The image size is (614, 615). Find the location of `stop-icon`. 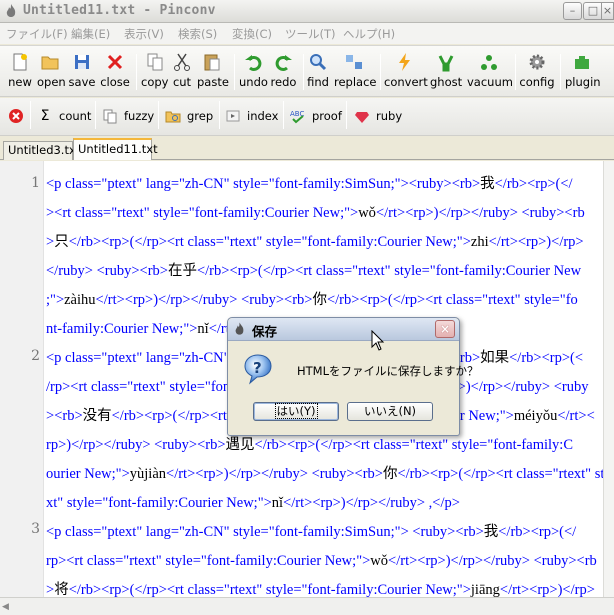

stop-icon is located at coordinates (16, 116).